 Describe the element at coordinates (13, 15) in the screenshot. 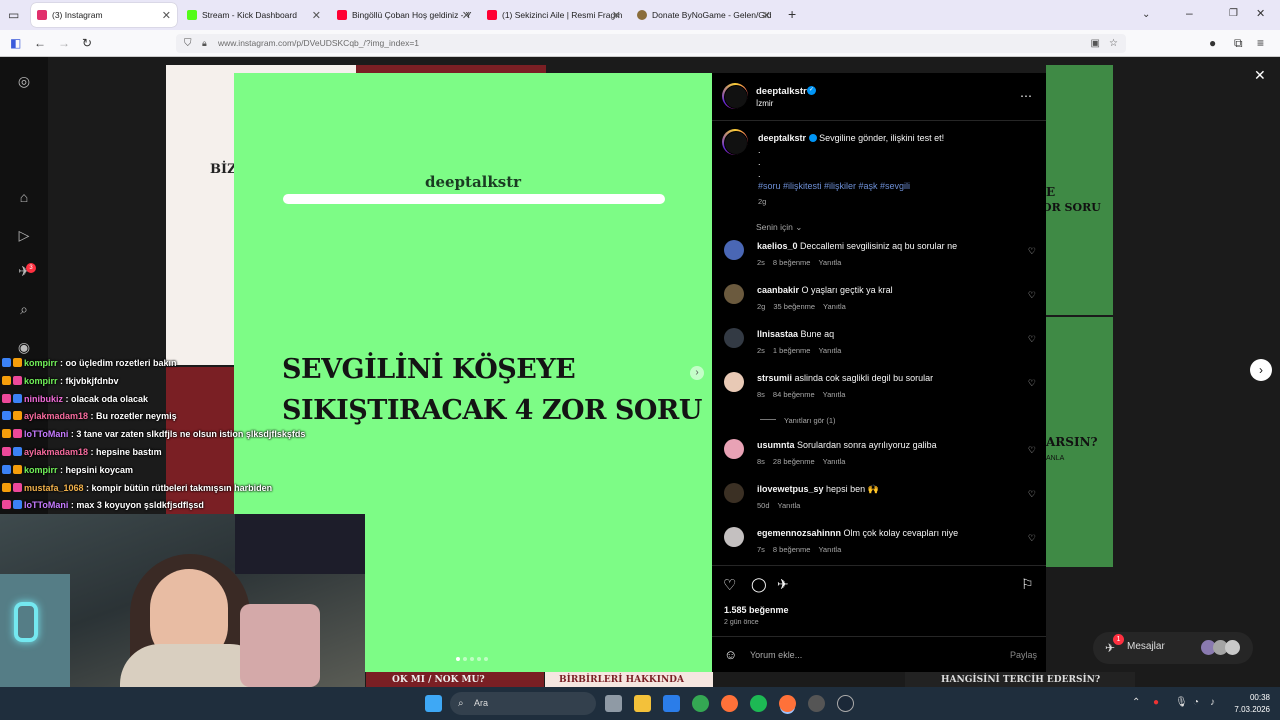

I see `tab-list-icon: ▭` at that location.